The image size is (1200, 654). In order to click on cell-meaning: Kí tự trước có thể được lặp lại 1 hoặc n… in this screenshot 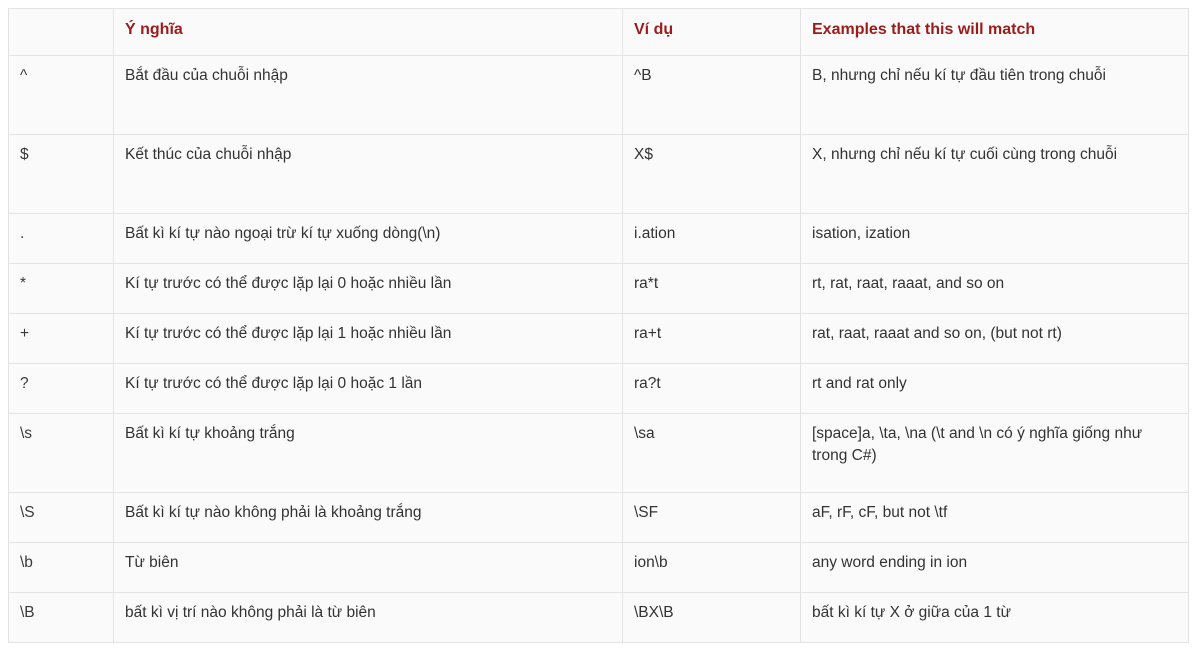, I will do `click(368, 338)`.